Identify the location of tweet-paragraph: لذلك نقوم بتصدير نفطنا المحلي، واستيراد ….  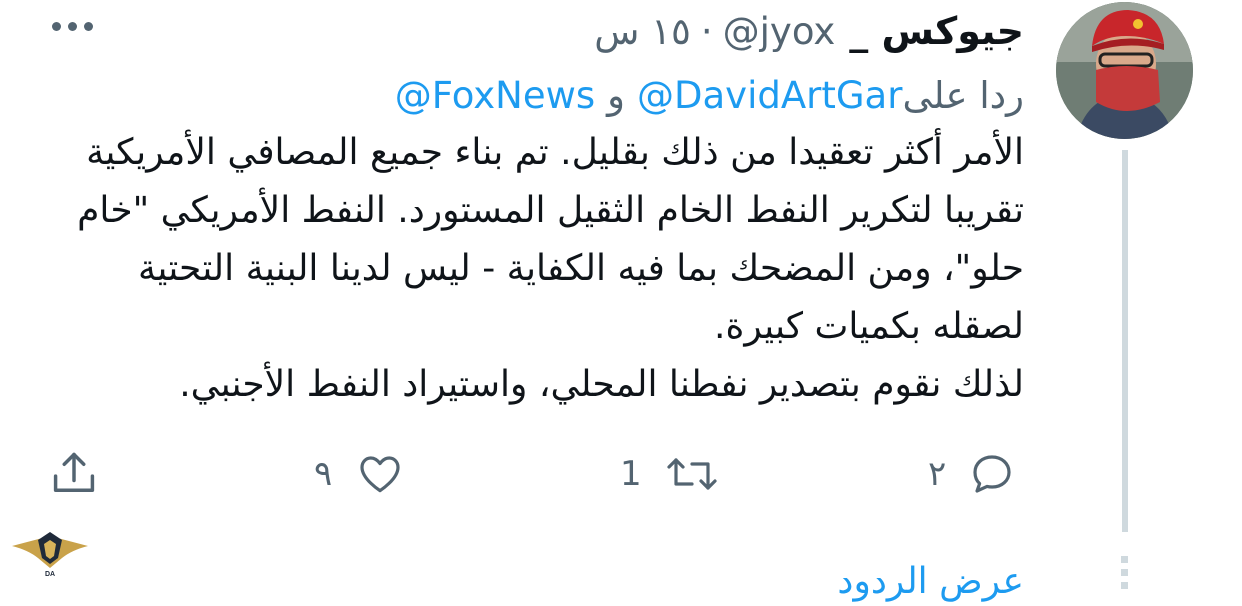
(601, 384).